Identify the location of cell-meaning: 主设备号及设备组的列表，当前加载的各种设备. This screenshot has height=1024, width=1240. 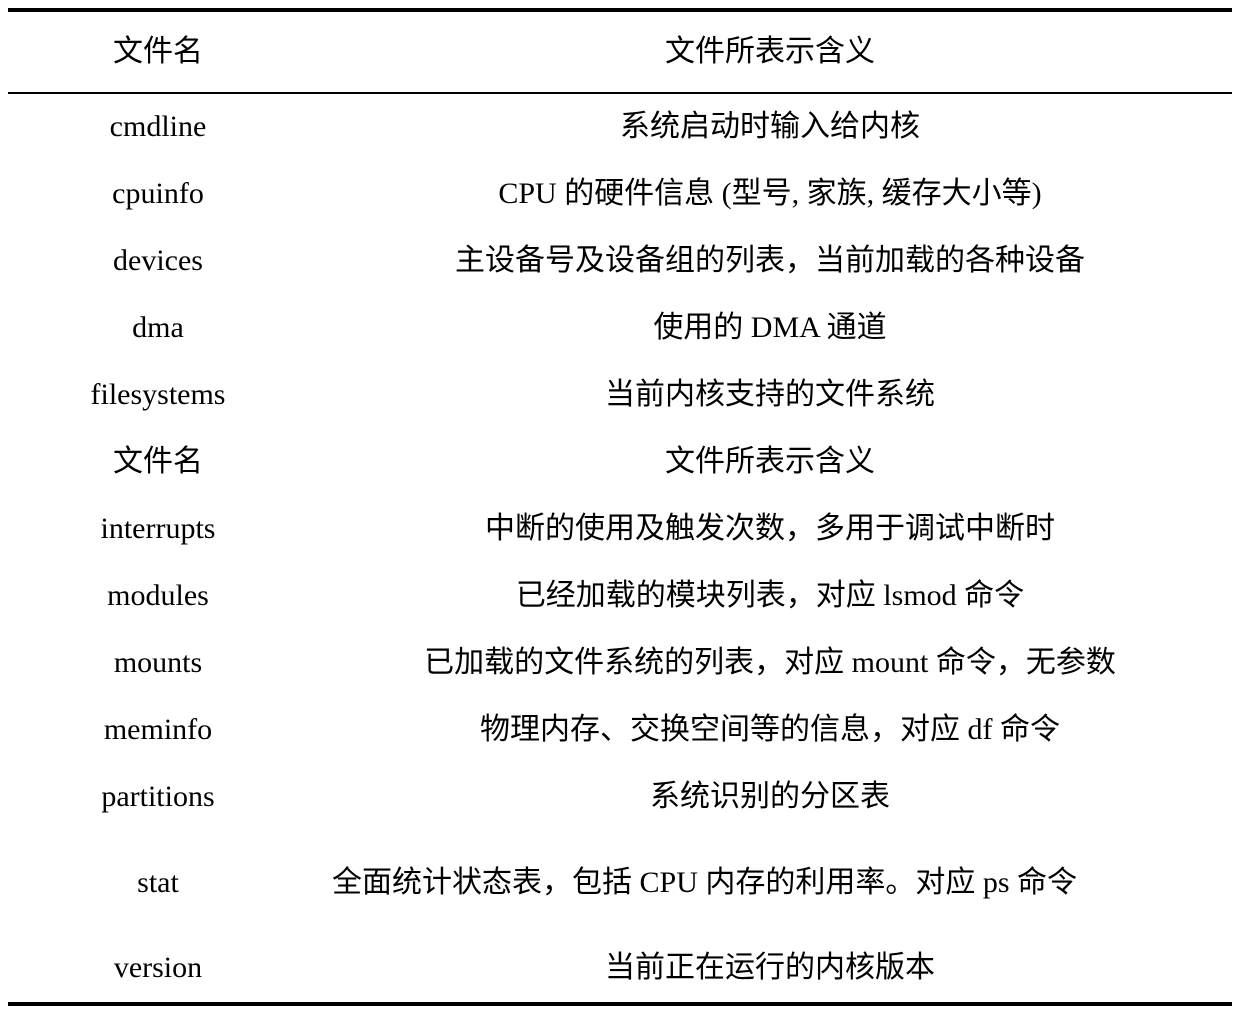
(770, 261).